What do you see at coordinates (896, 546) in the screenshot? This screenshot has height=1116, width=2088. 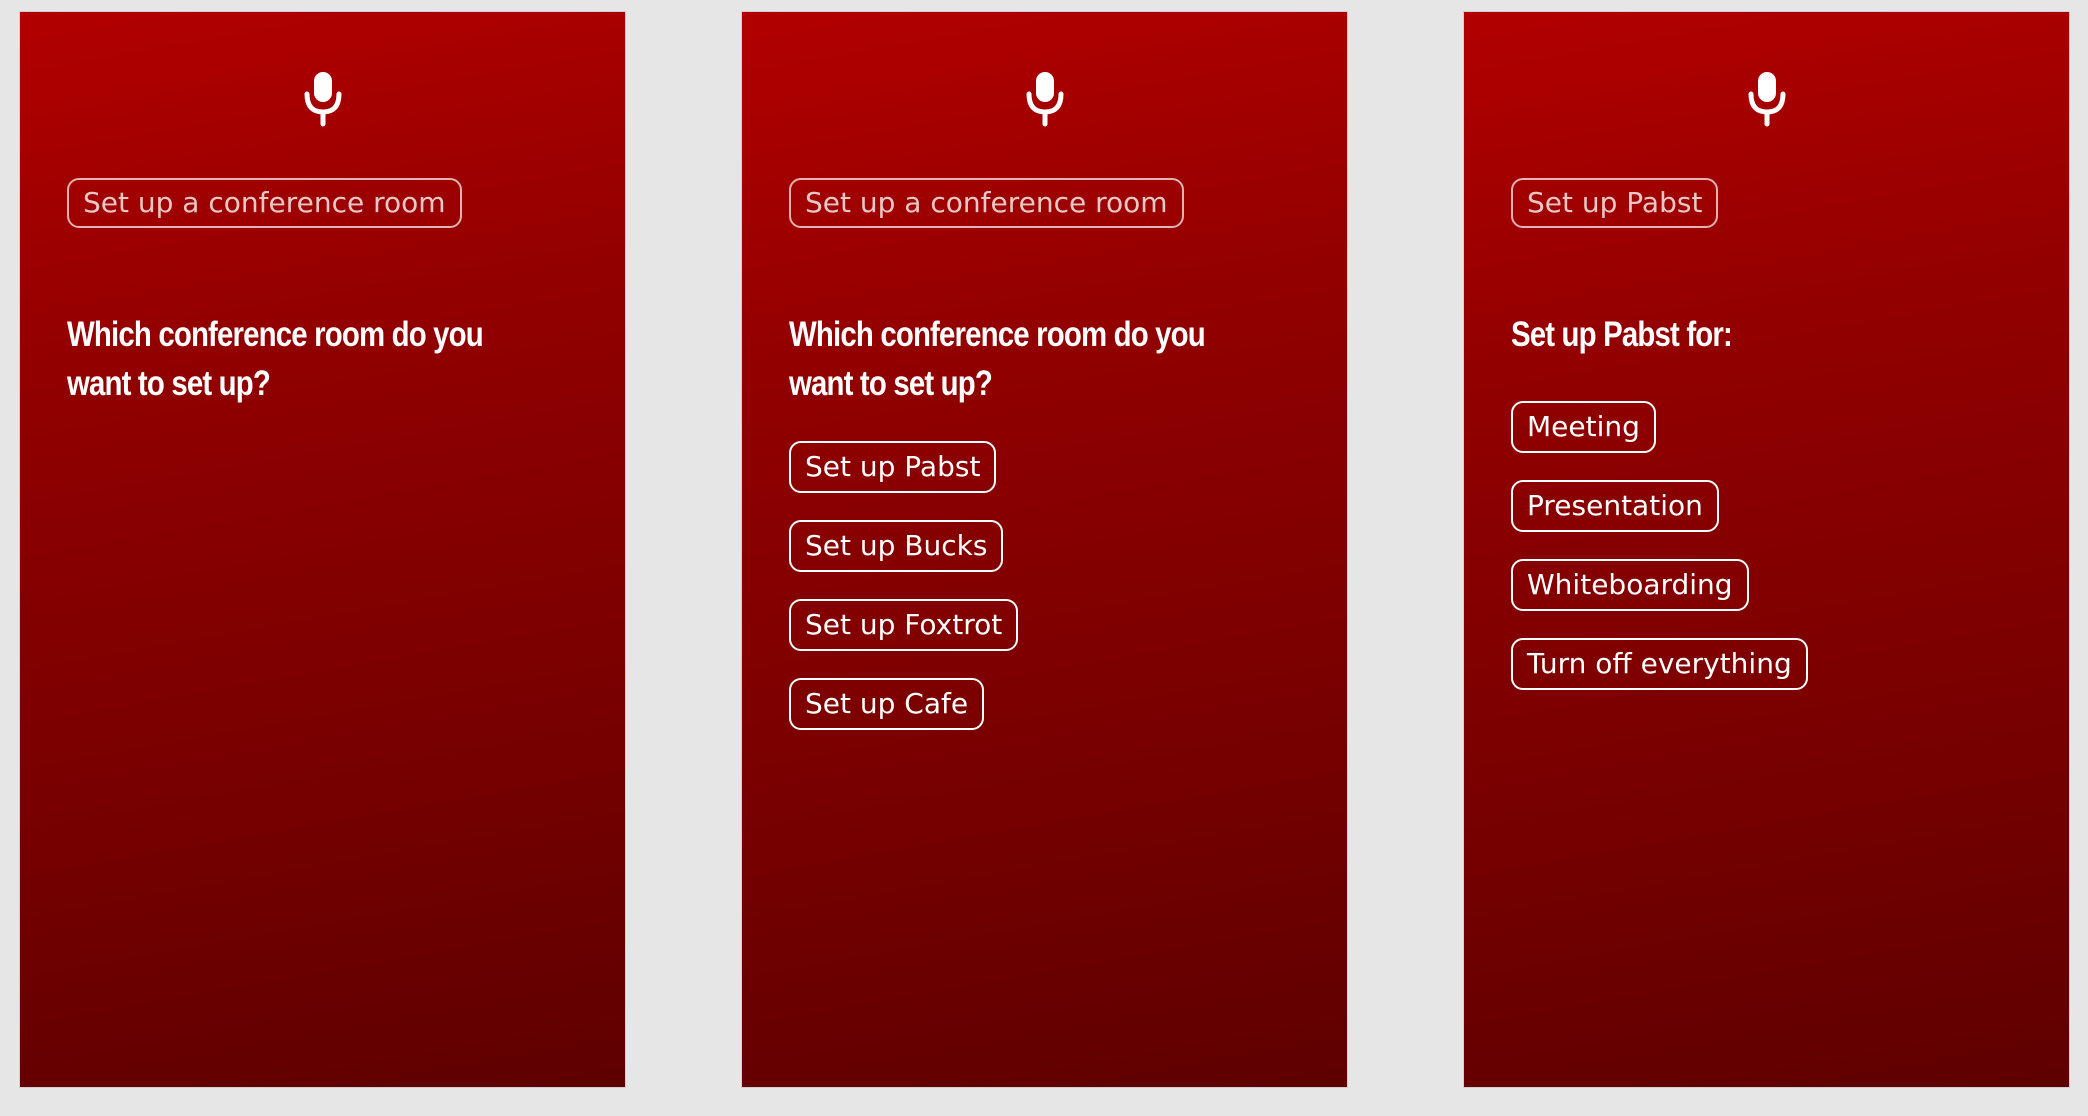 I see `option-set-up-bucks-button: Set up Bucks` at bounding box center [896, 546].